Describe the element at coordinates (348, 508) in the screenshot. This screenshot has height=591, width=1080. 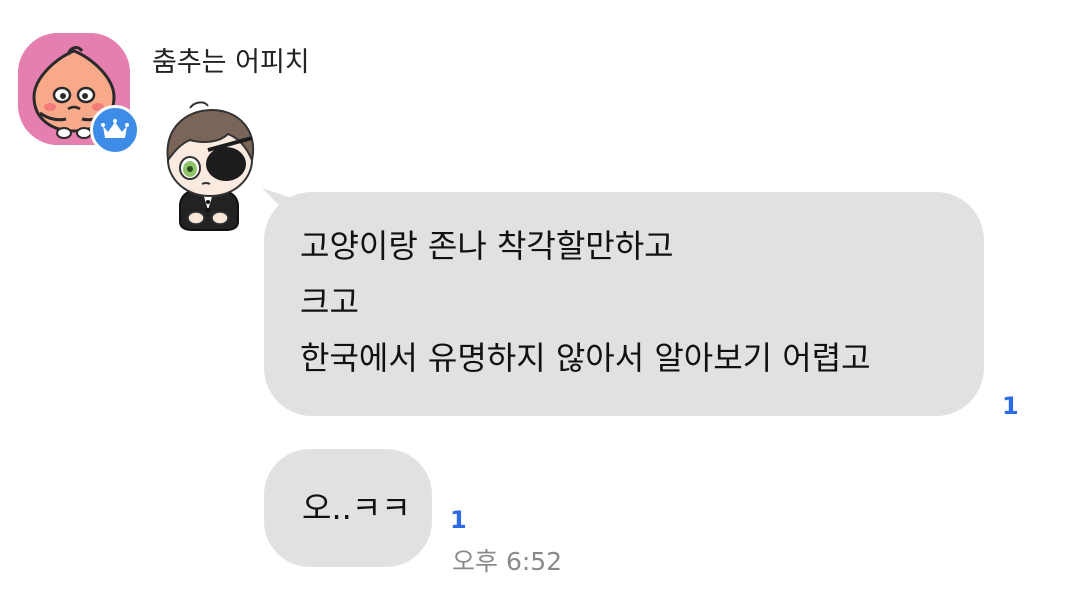
I see `message-bubble-2: 오..ㅋㅋ` at that location.